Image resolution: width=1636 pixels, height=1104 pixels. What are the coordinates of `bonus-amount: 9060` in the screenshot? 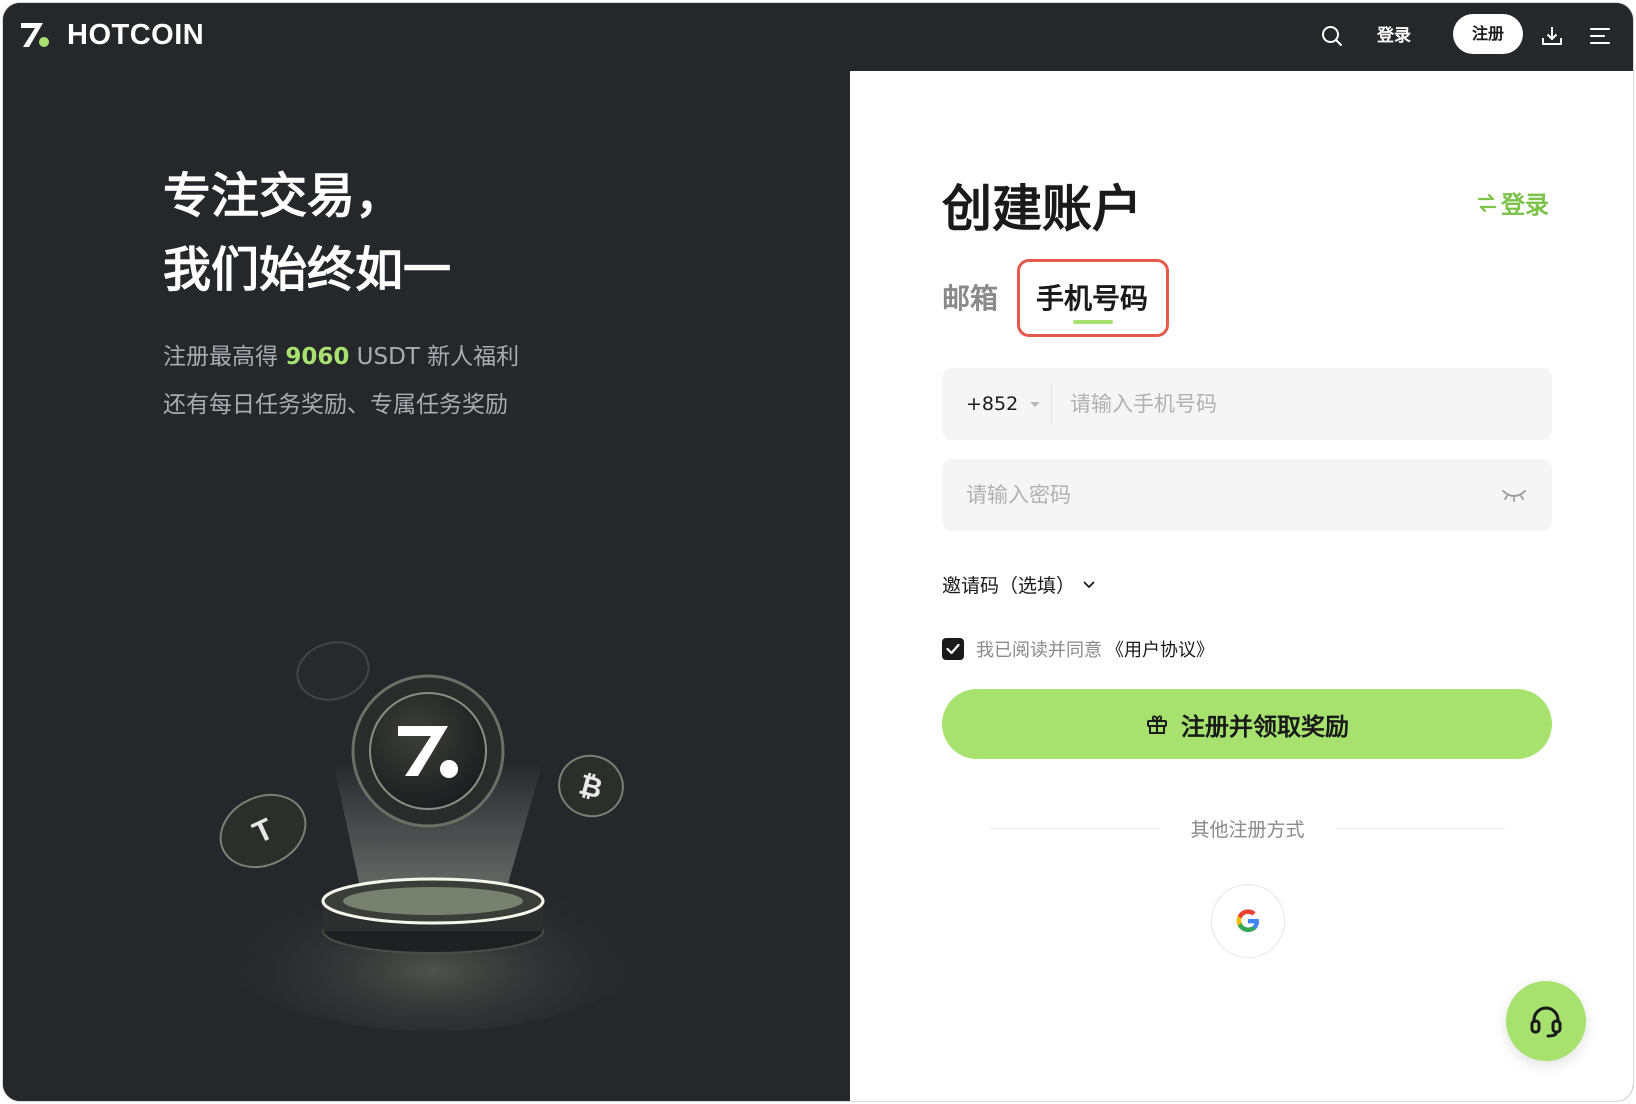 It's located at (317, 357).